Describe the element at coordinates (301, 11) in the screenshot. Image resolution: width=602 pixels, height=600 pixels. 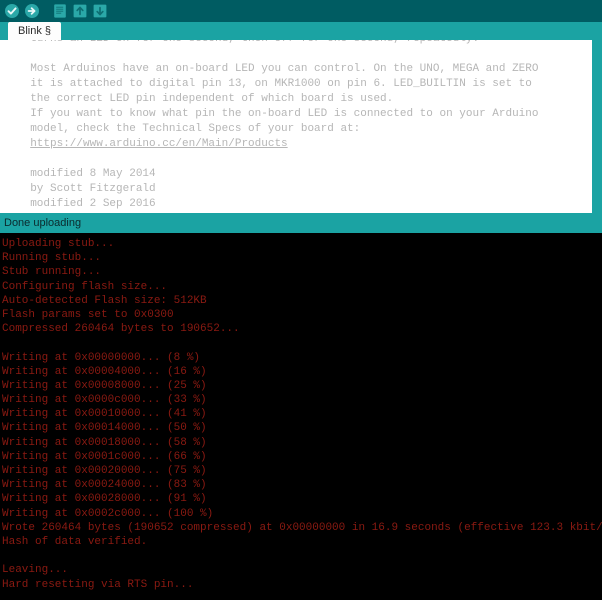
I see `toolbar` at that location.